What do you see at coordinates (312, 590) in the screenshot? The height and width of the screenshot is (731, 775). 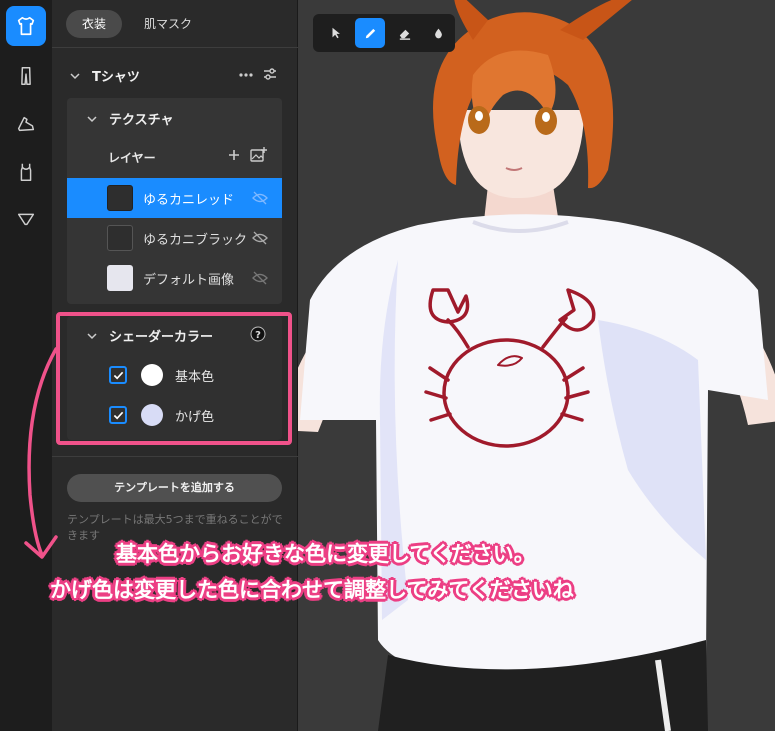 I see `annotation-line-2: かげ色は変更した色に合わせて調整してみてくださいね` at bounding box center [312, 590].